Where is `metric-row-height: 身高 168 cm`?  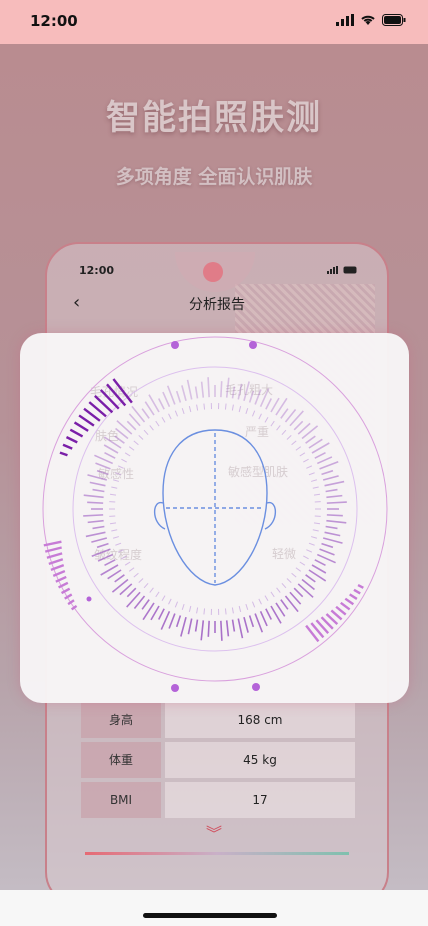 metric-row-height: 身高 168 cm is located at coordinates (218, 720).